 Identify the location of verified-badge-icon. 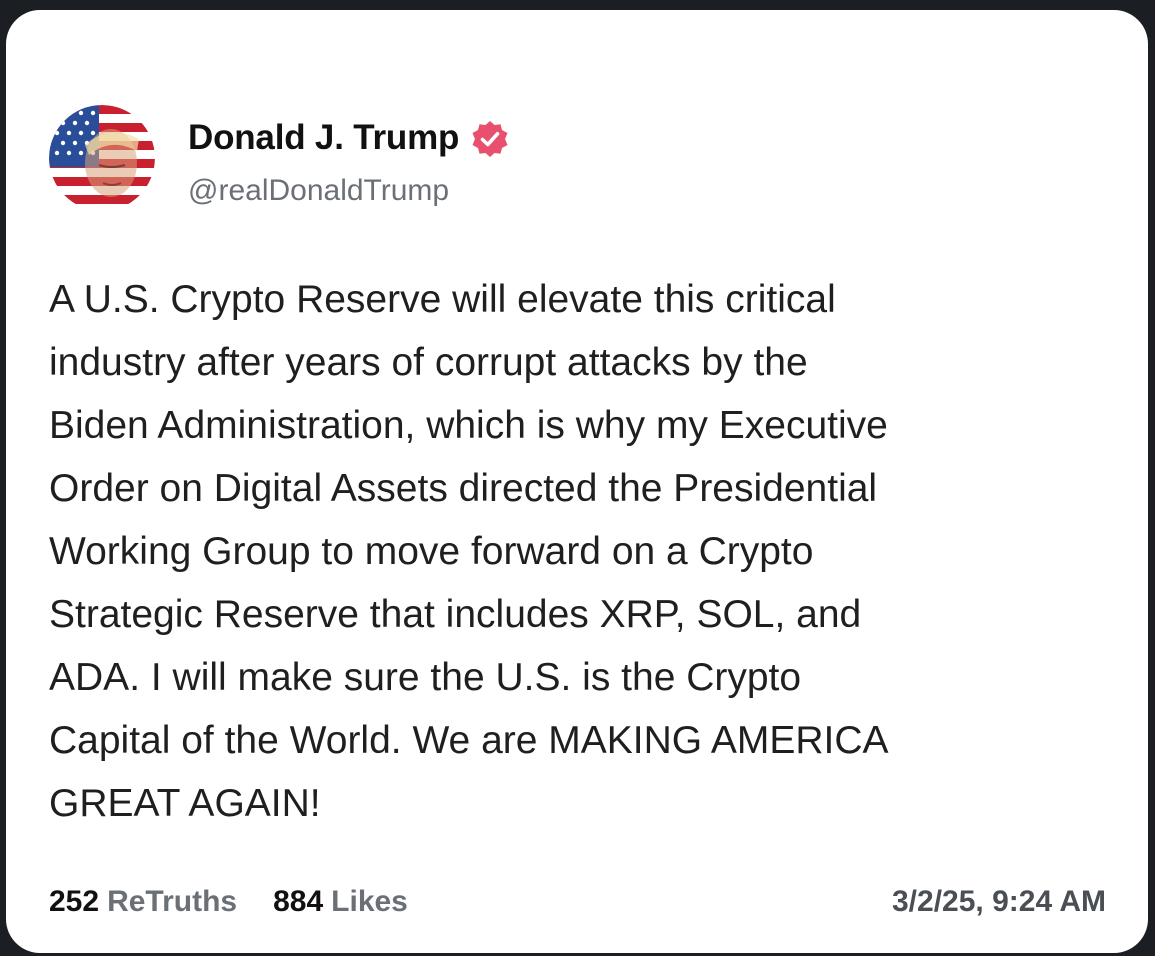
(490, 139).